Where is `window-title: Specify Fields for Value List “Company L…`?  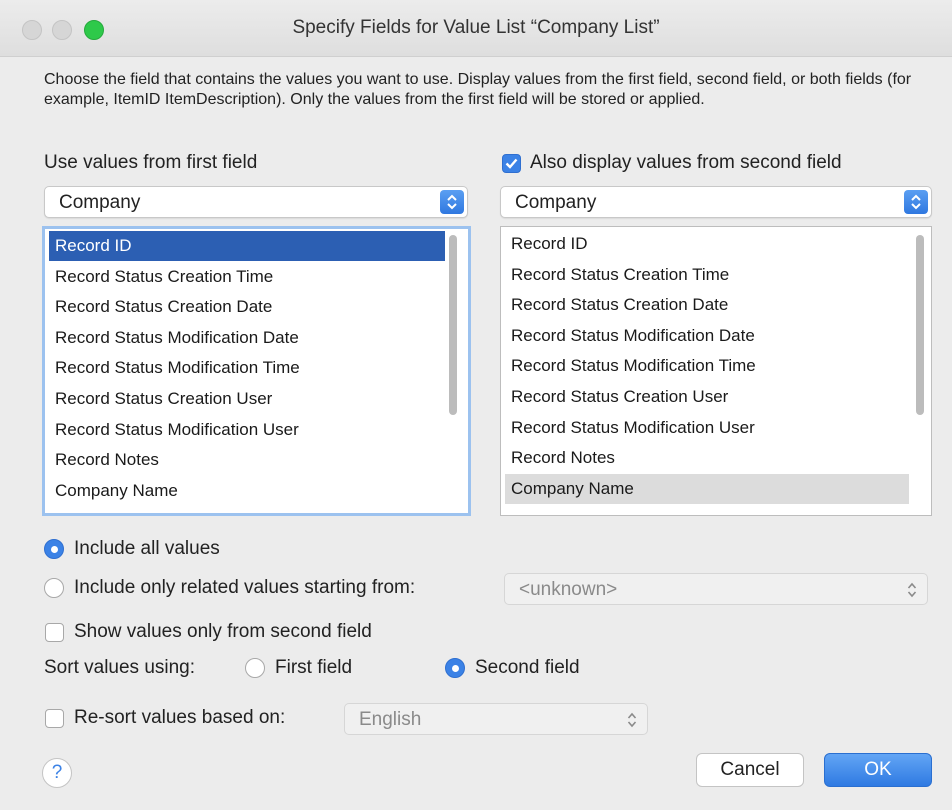
window-title: Specify Fields for Value List “Company L… is located at coordinates (476, 27).